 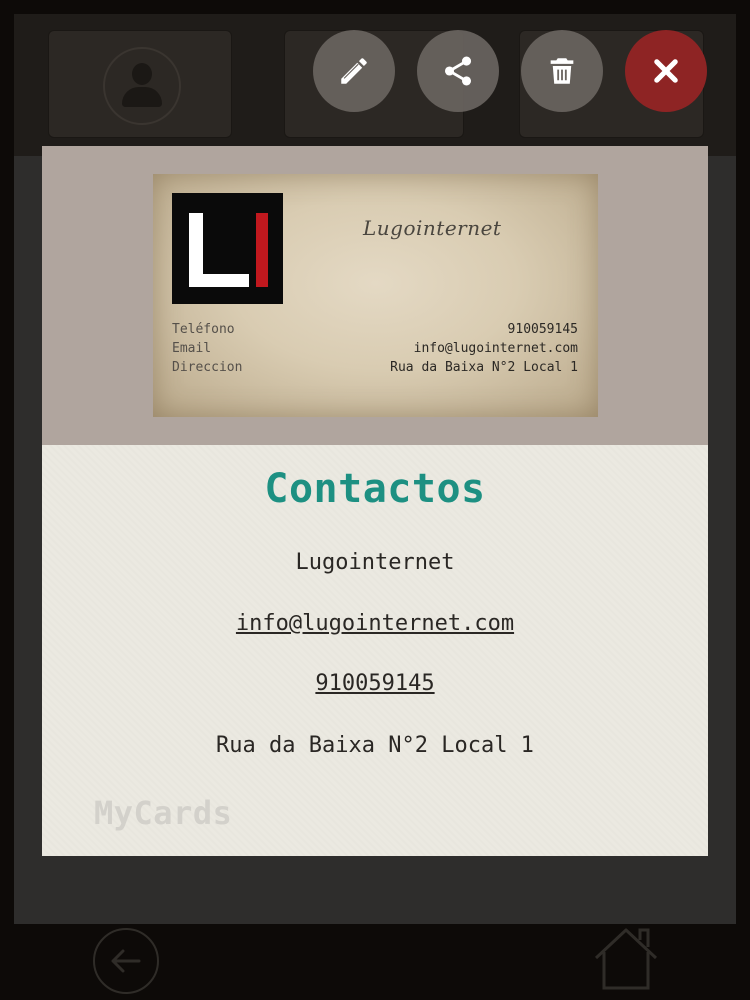 I want to click on business-card-labels: Teléfono Email Direccion, so click(x=207, y=348).